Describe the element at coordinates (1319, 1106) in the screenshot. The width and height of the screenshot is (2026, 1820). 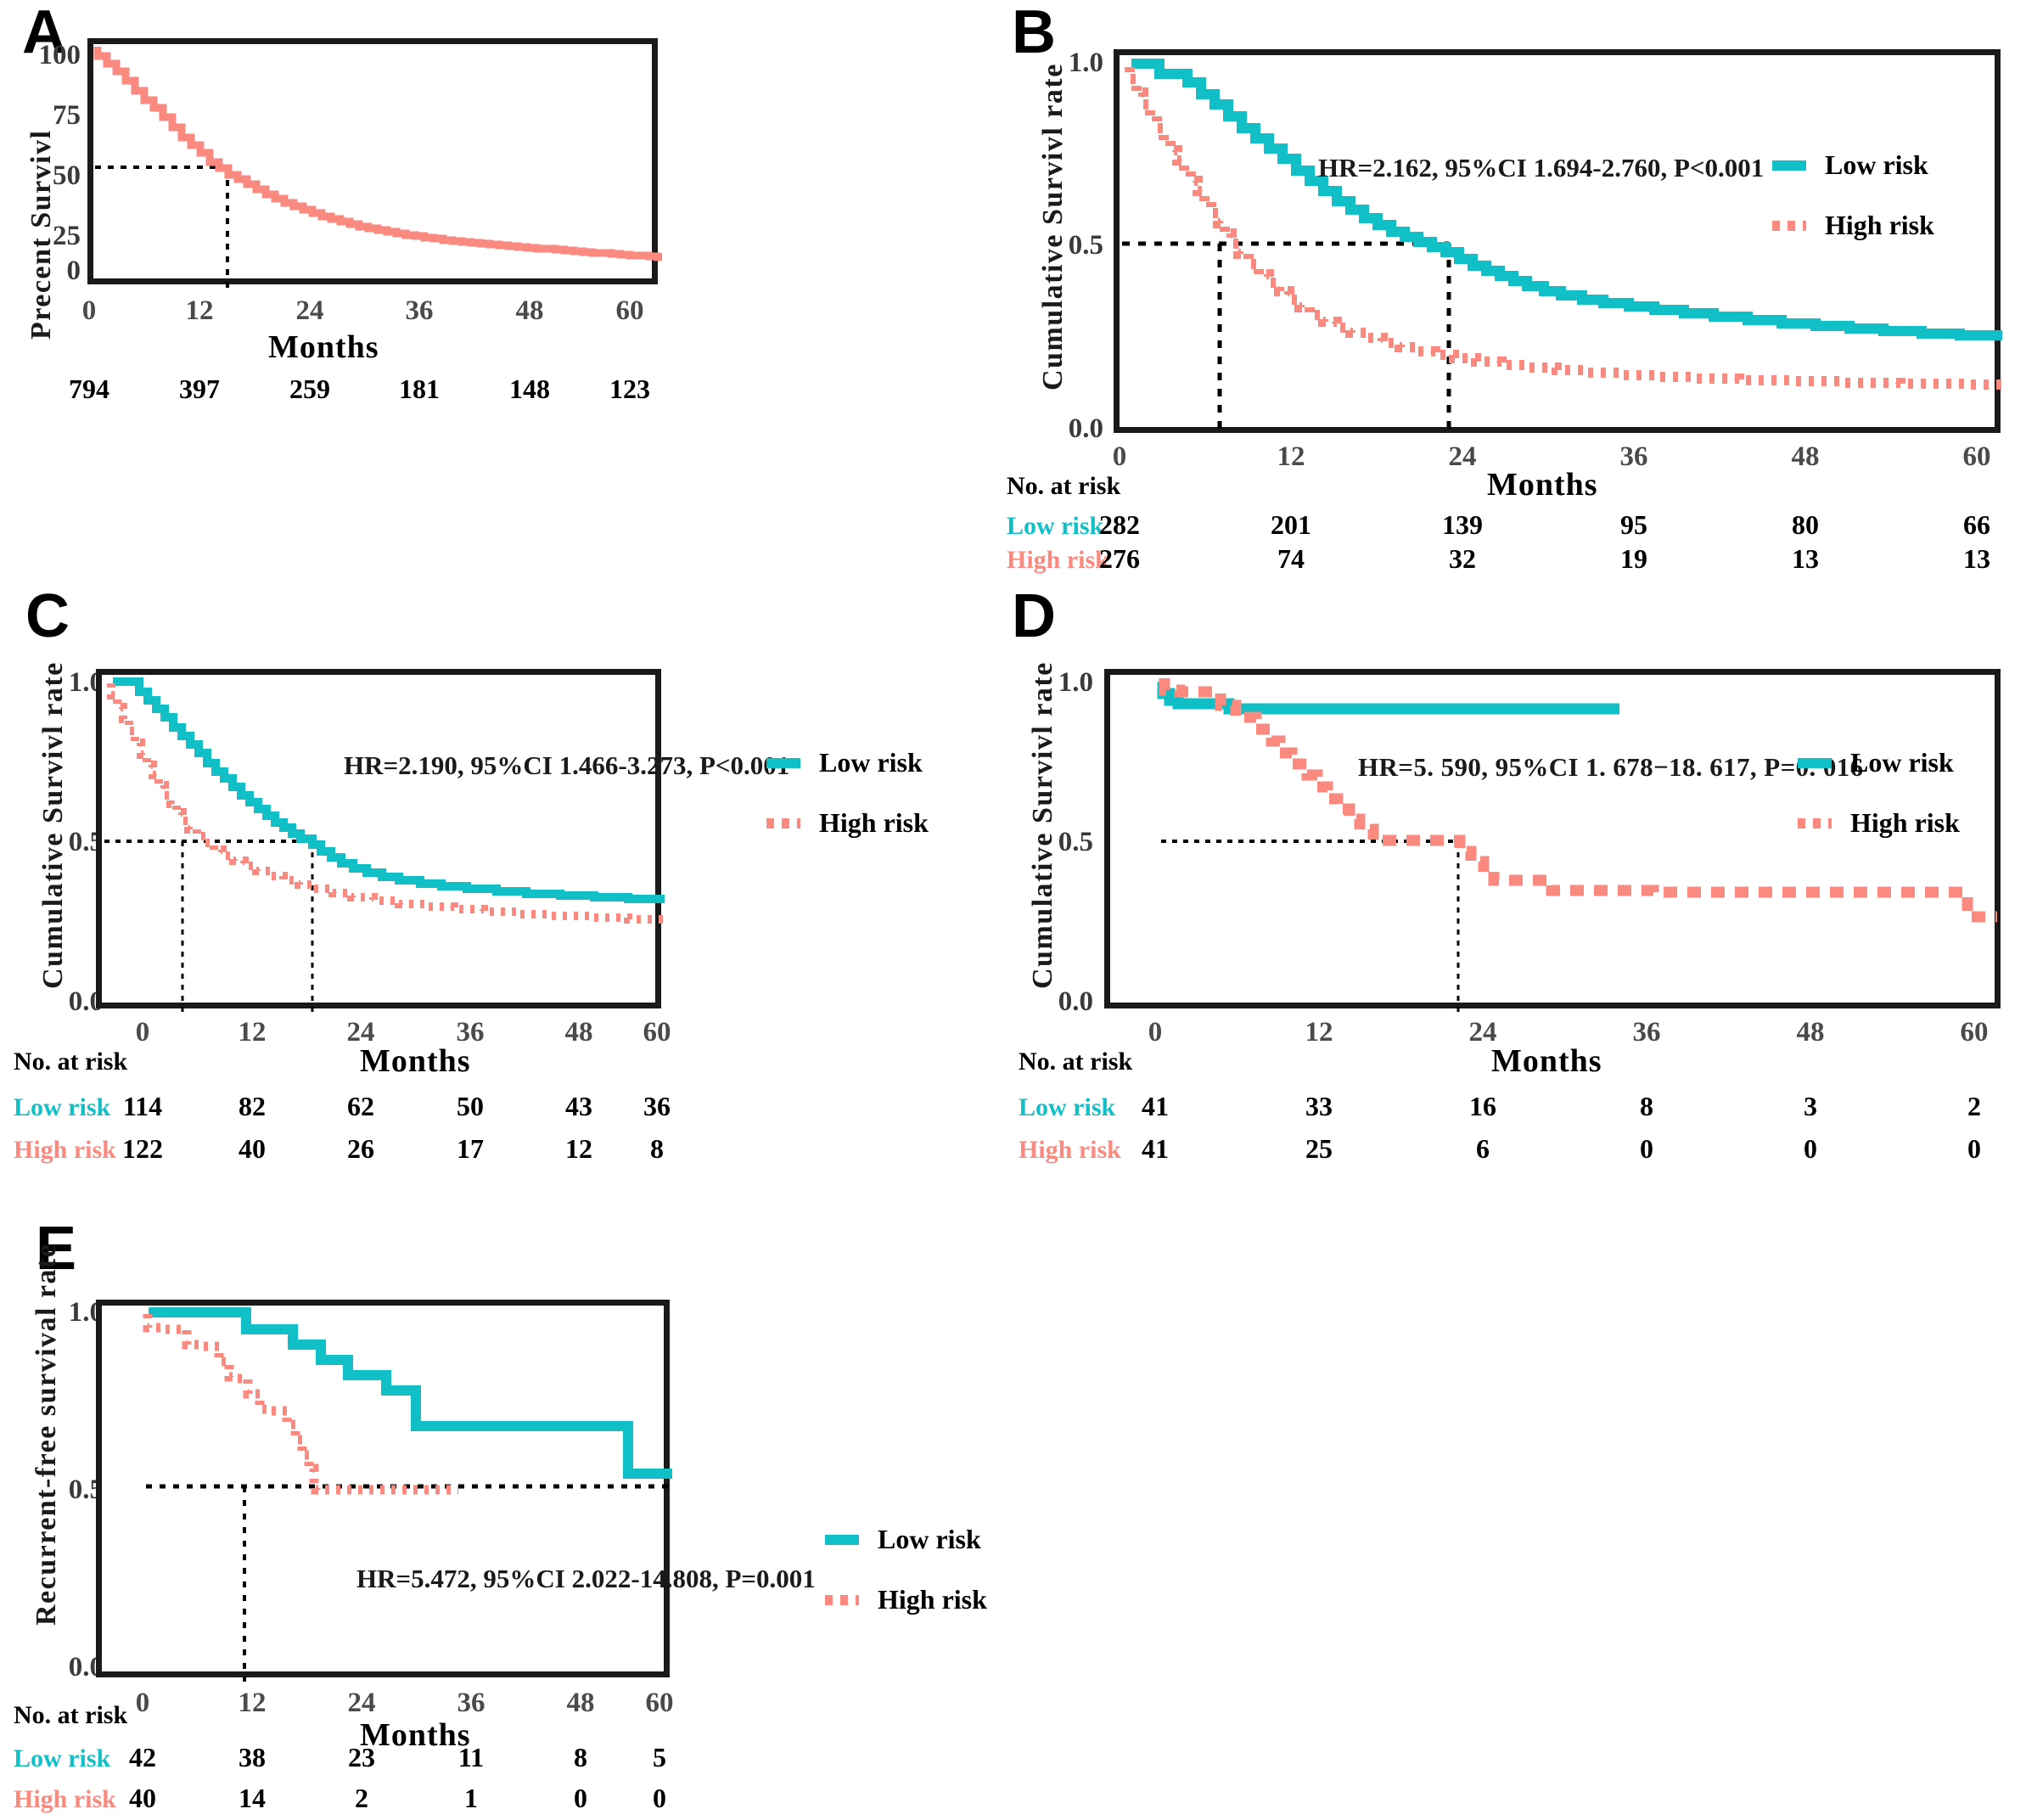
I see `panel-d-low-1: 33` at that location.